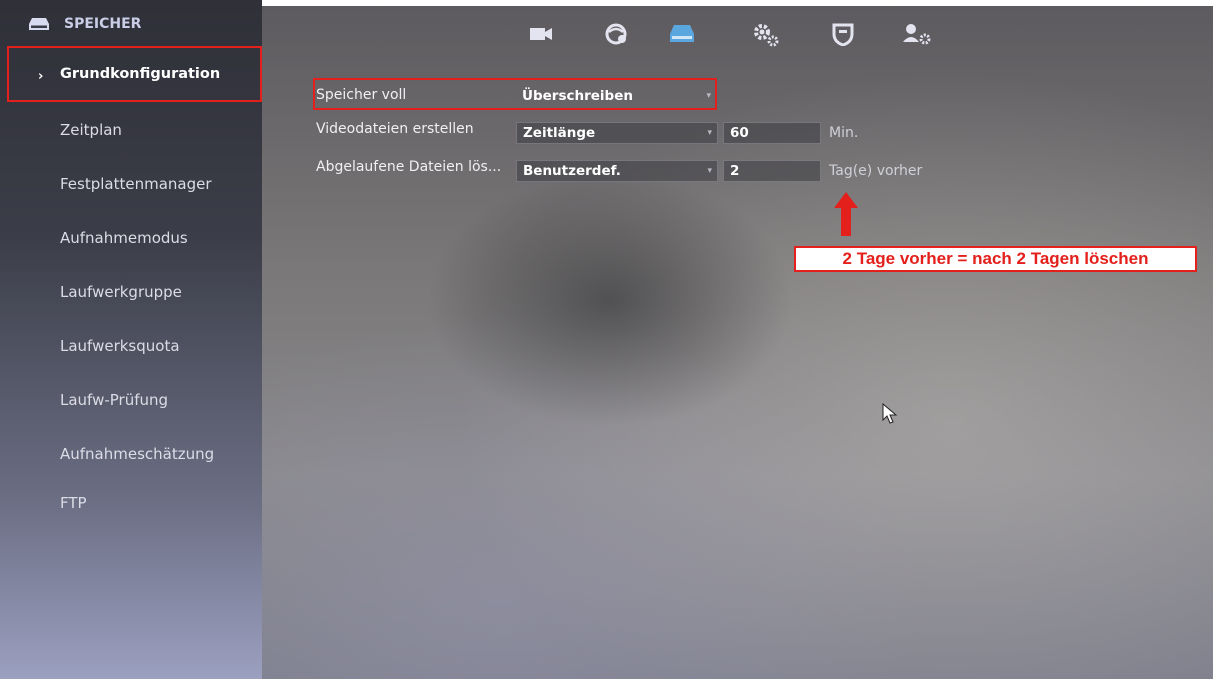 The image size is (1213, 679). Describe the element at coordinates (124, 238) in the screenshot. I see `sidebar-item-aufnahmemodus: Aufnahmemodus` at that location.